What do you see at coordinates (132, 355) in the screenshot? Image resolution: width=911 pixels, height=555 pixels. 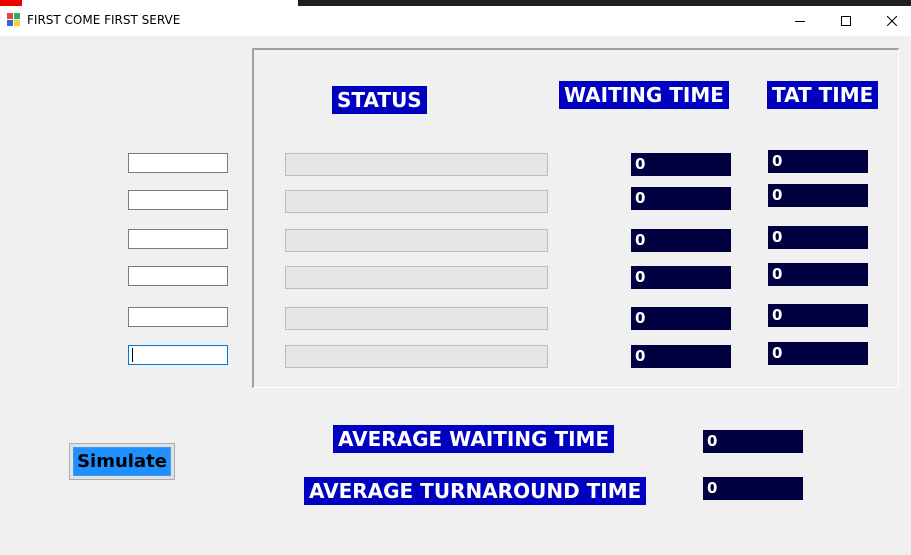 I see `text-caret` at bounding box center [132, 355].